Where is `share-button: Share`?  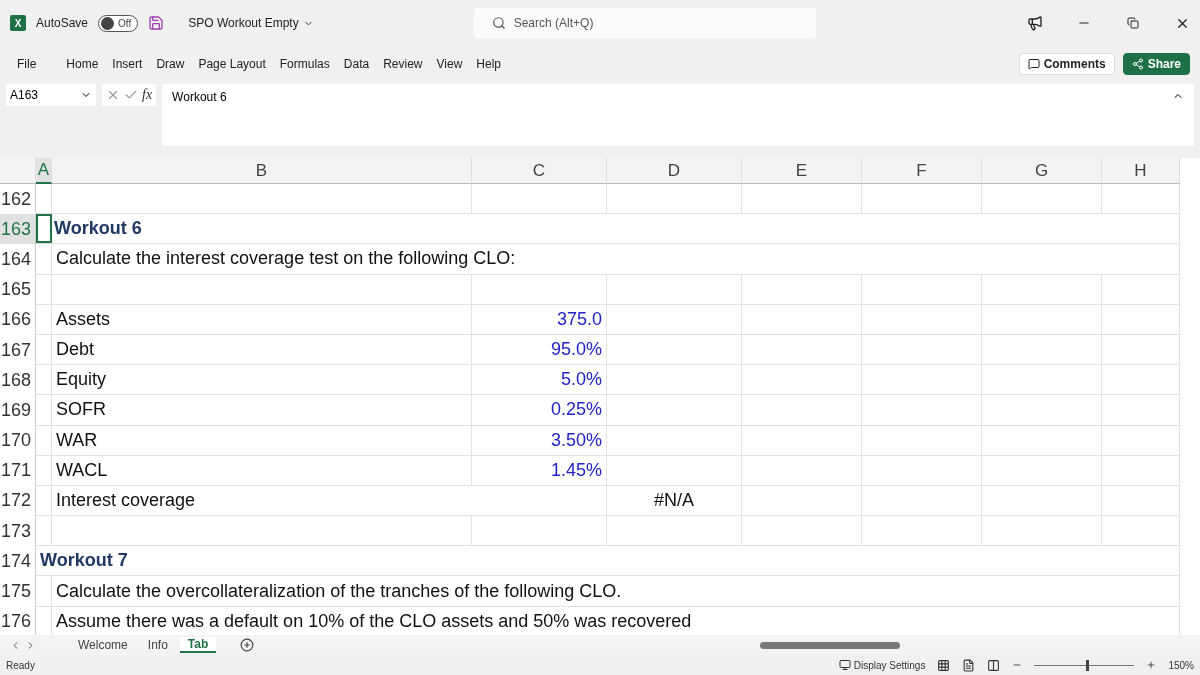 share-button: Share is located at coordinates (1156, 64).